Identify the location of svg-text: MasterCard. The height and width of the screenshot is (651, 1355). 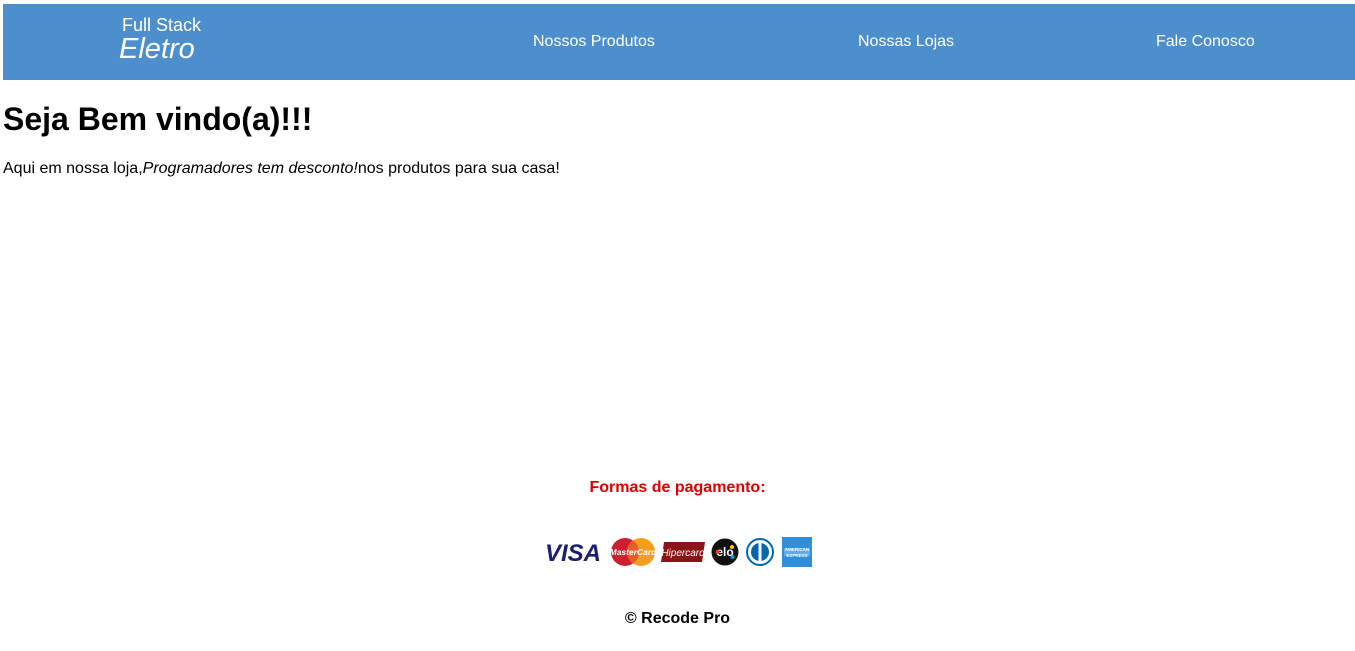
(633, 552).